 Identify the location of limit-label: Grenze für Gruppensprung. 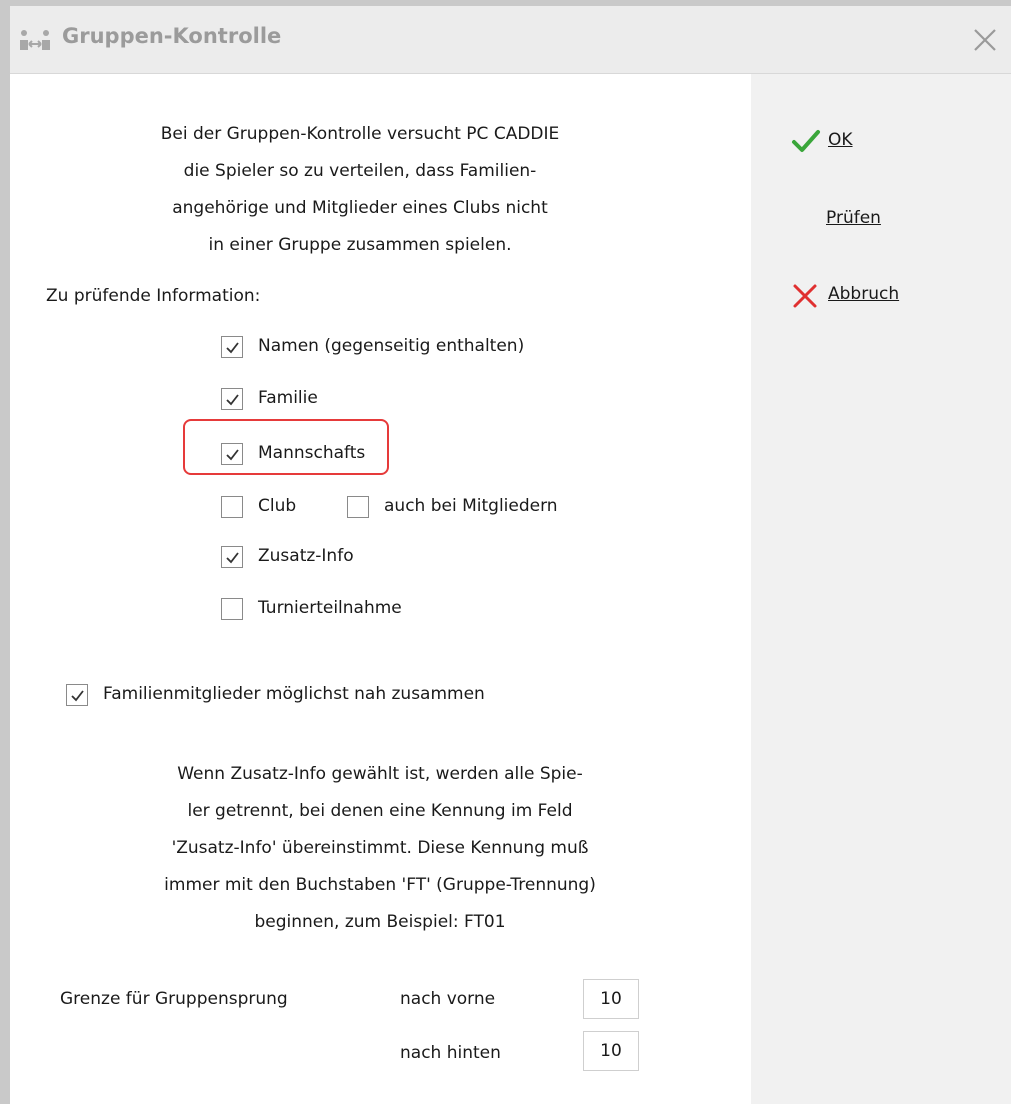
(174, 999).